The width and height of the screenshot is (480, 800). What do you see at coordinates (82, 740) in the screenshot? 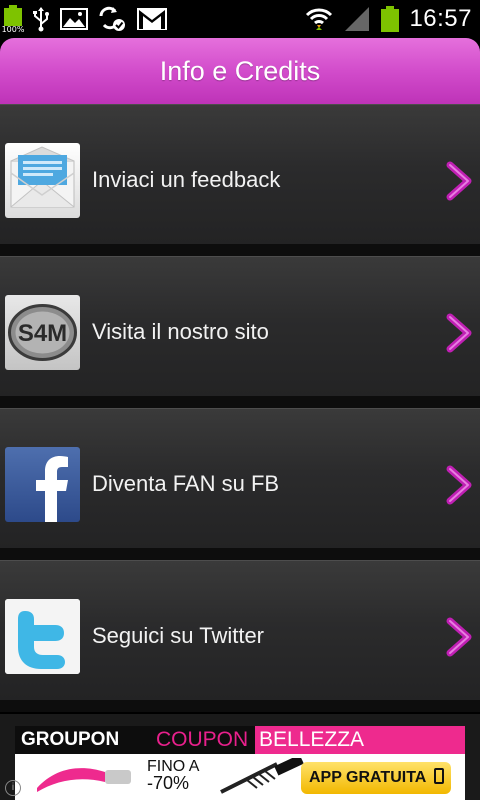
I see `ad-brand: GROUPON` at bounding box center [82, 740].